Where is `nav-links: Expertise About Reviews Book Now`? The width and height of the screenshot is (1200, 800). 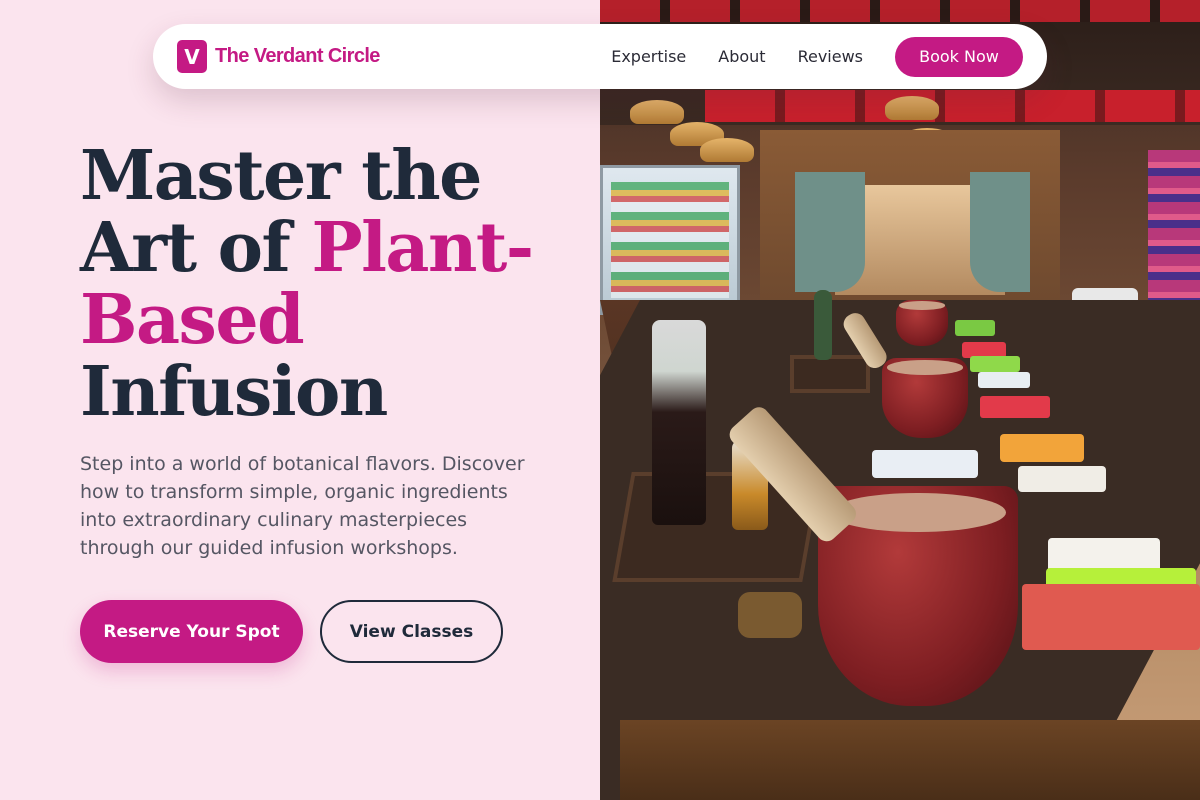
nav-links: Expertise About Reviews Book Now is located at coordinates (817, 56).